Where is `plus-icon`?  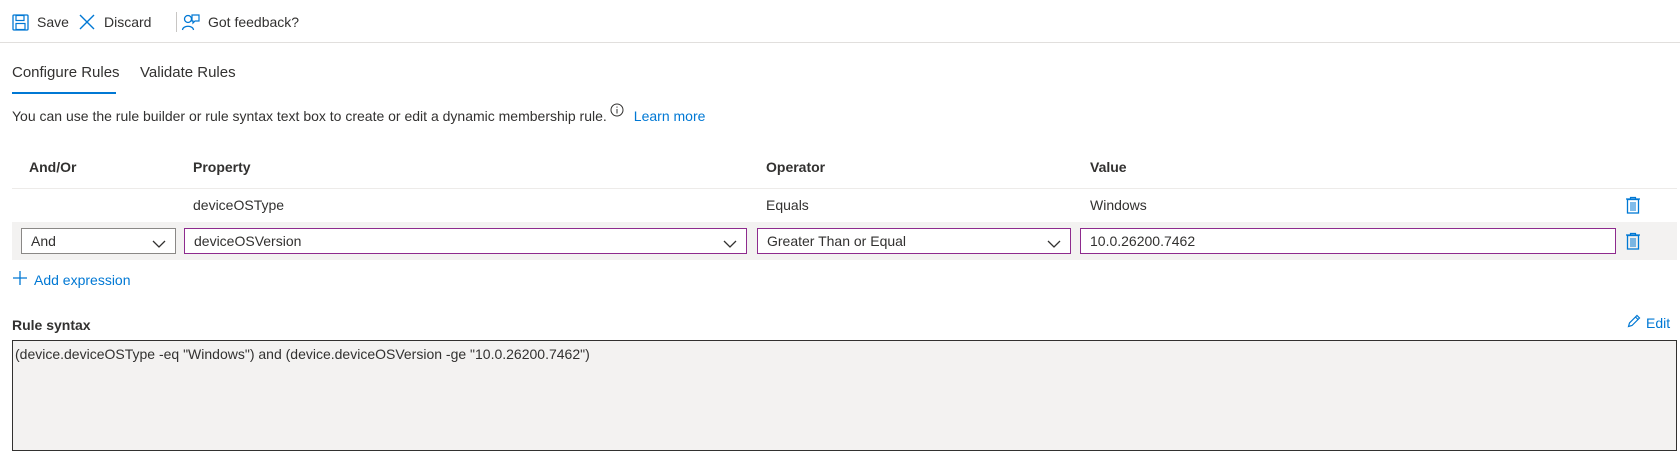
plus-icon is located at coordinates (20, 279).